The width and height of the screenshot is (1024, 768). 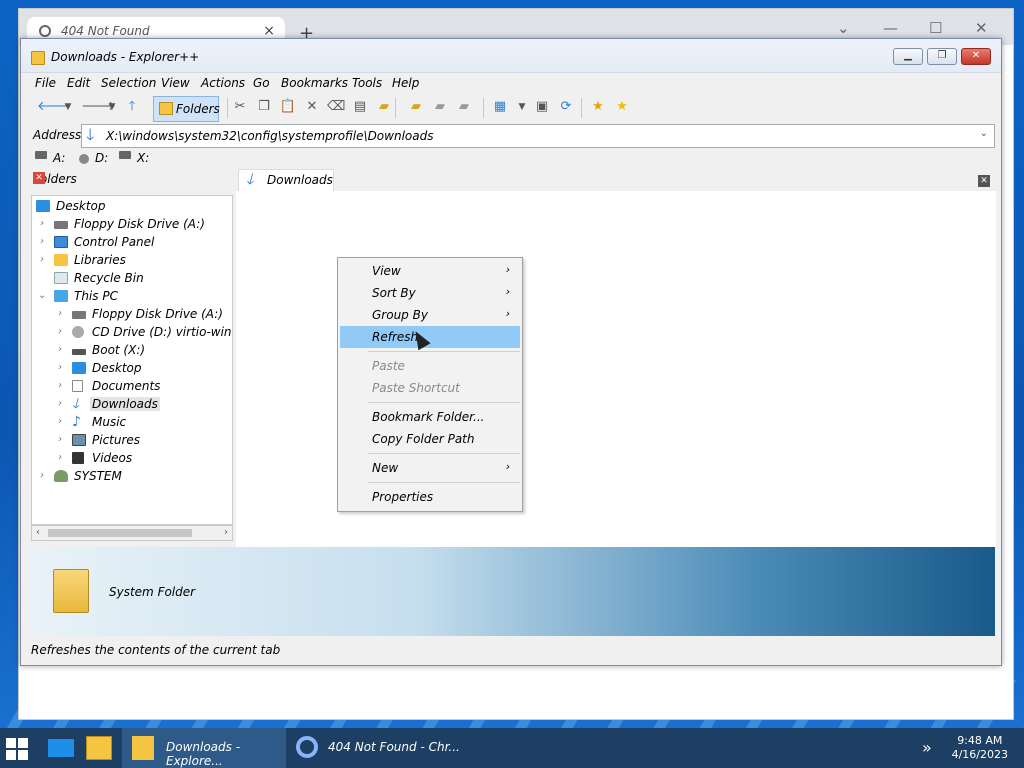 I want to click on scroll-left-icon: ‹, so click(x=38, y=532).